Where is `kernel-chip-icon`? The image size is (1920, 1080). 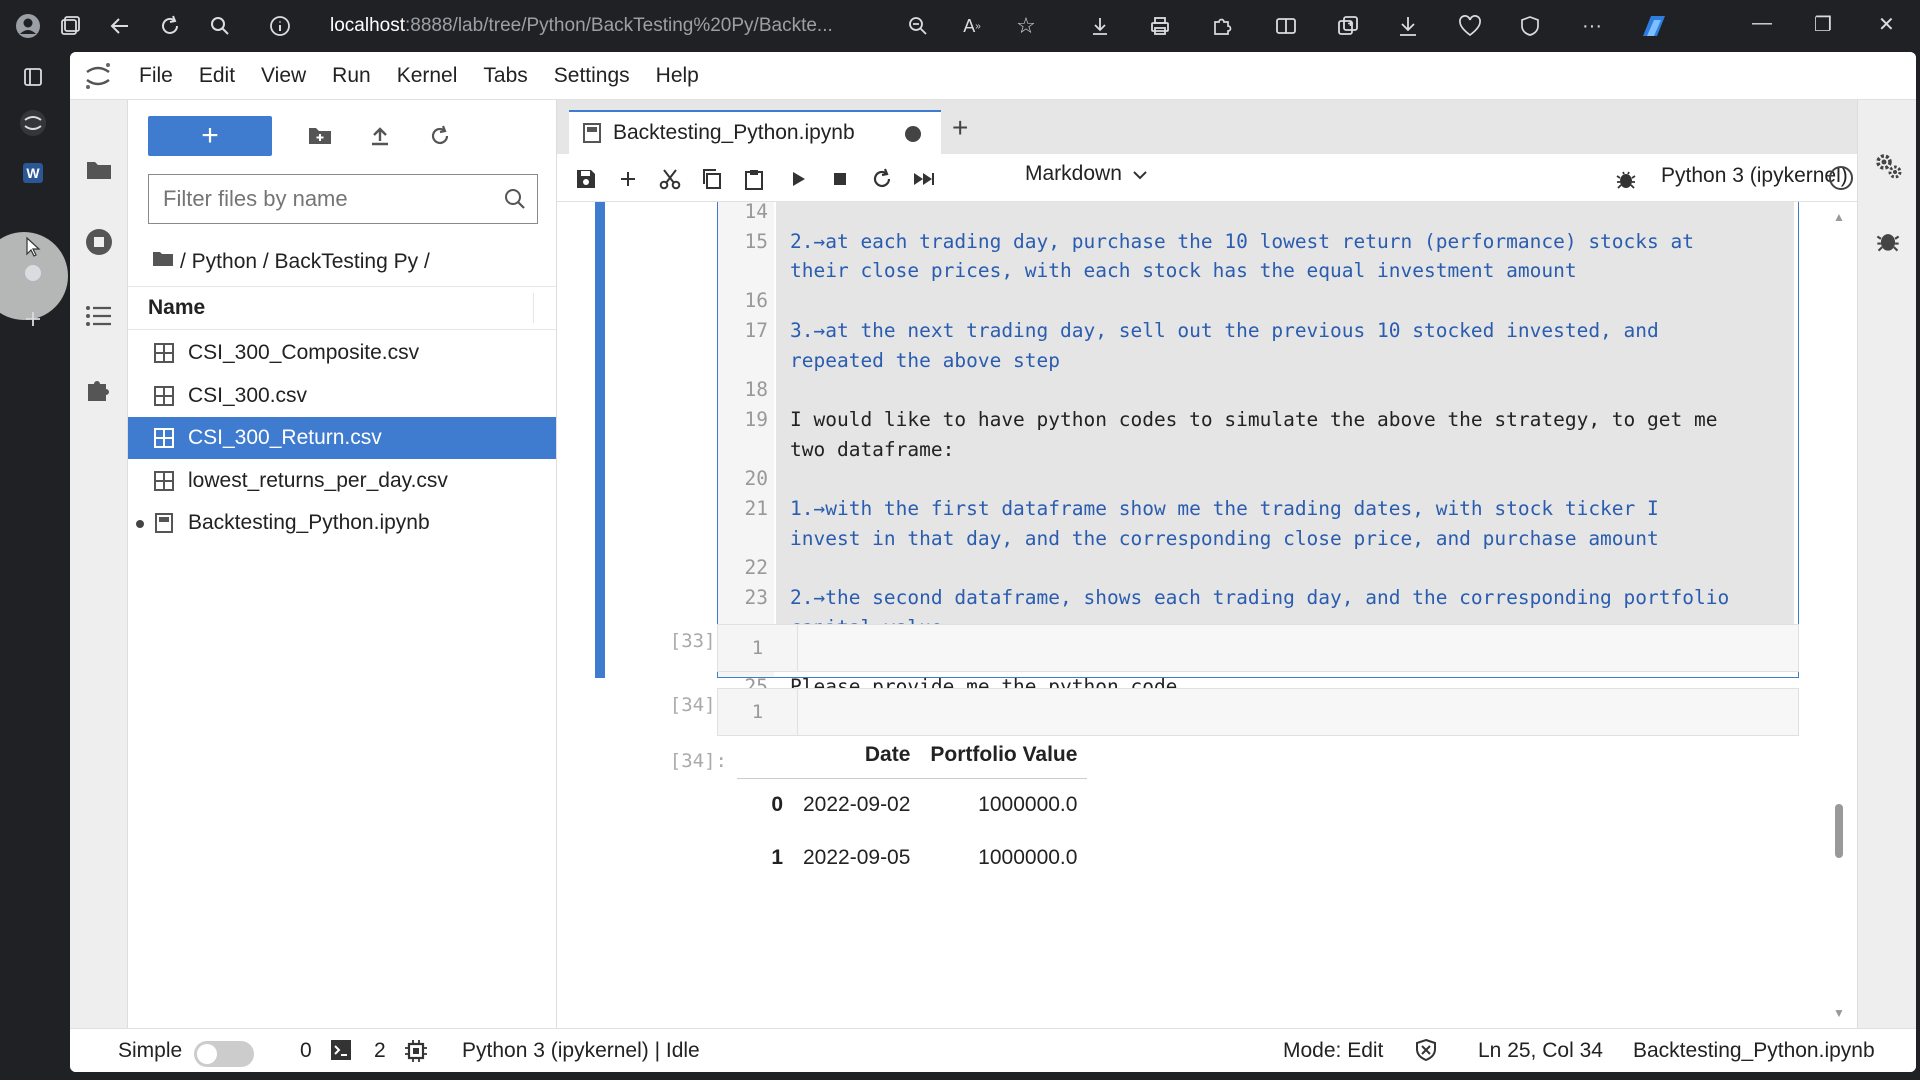 kernel-chip-icon is located at coordinates (416, 1054).